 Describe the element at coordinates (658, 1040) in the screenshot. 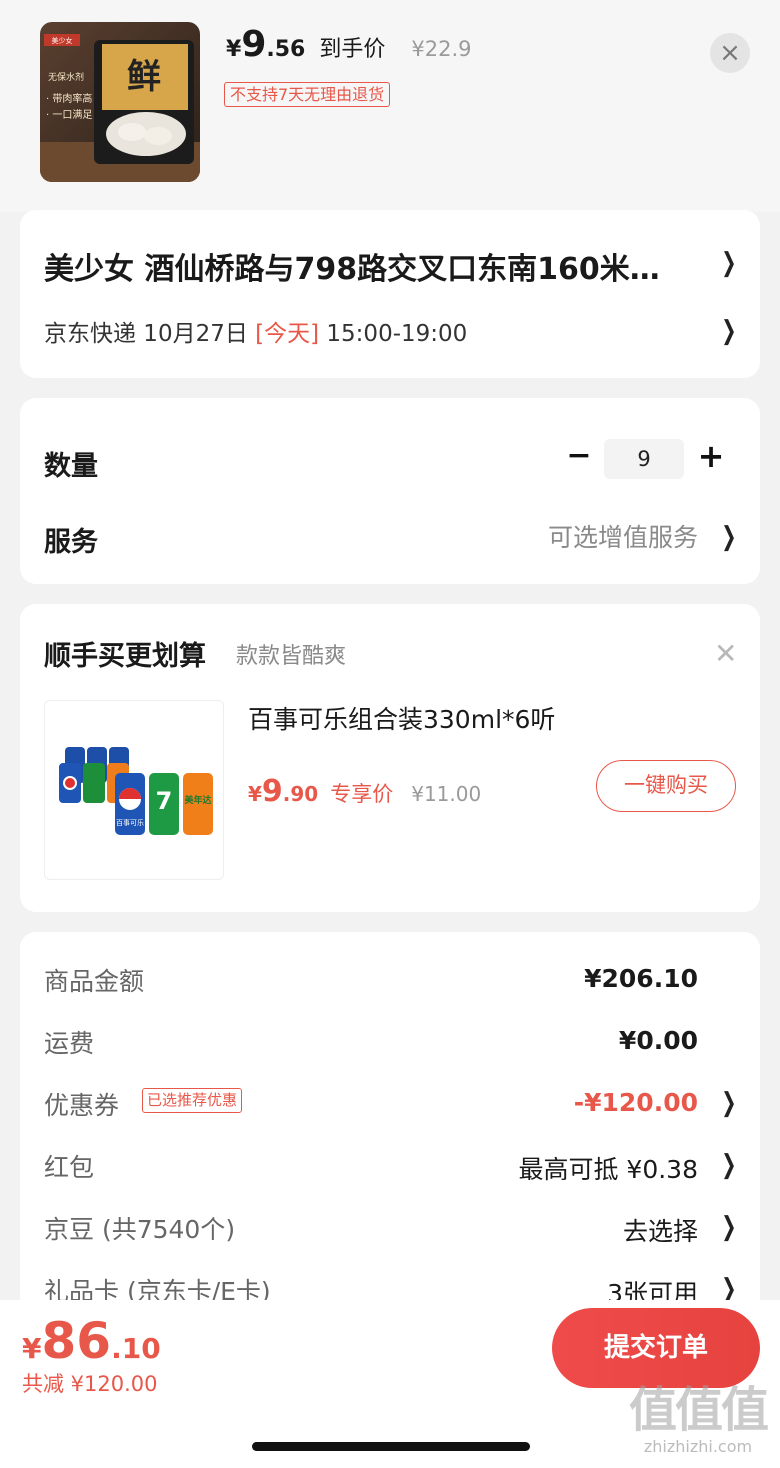

I see `shipping-value: ¥0.00` at that location.